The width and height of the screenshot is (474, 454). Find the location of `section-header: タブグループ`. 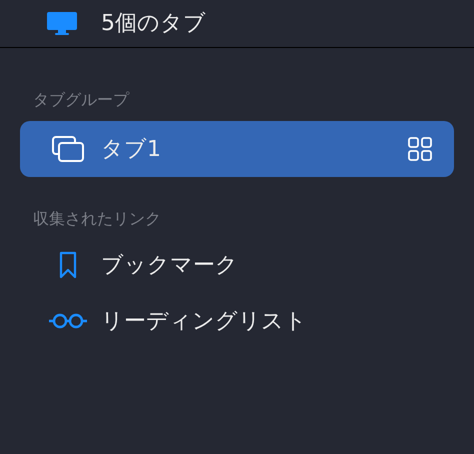

section-header: タブグループ is located at coordinates (81, 99).